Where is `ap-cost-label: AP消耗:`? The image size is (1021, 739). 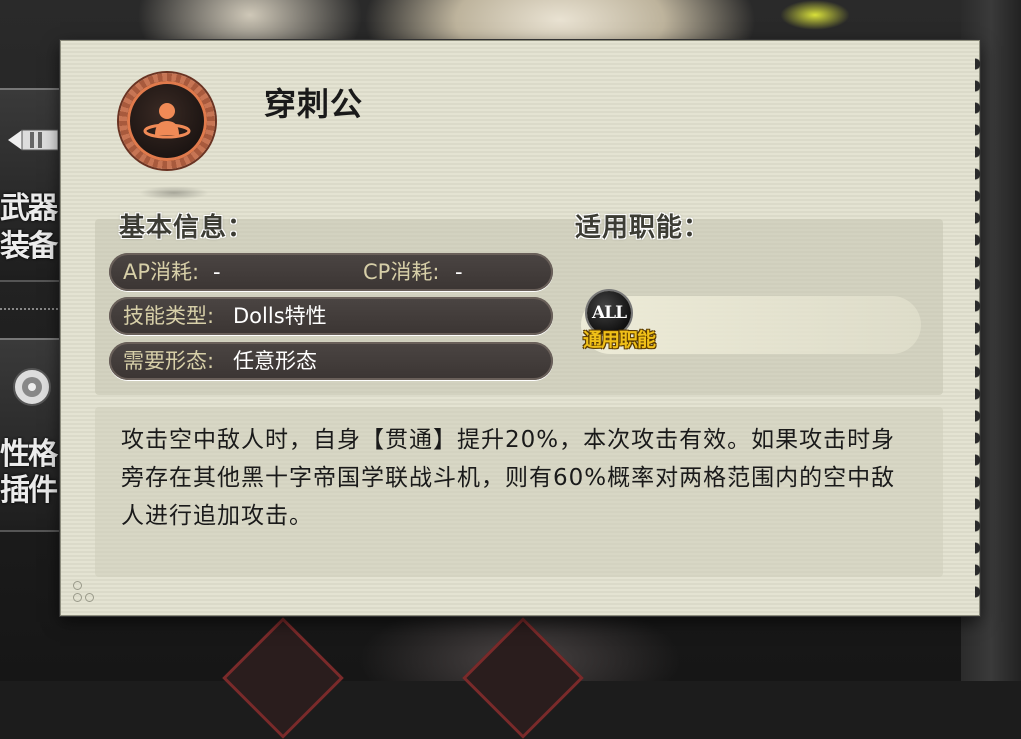 ap-cost-label: AP消耗: is located at coordinates (161, 272).